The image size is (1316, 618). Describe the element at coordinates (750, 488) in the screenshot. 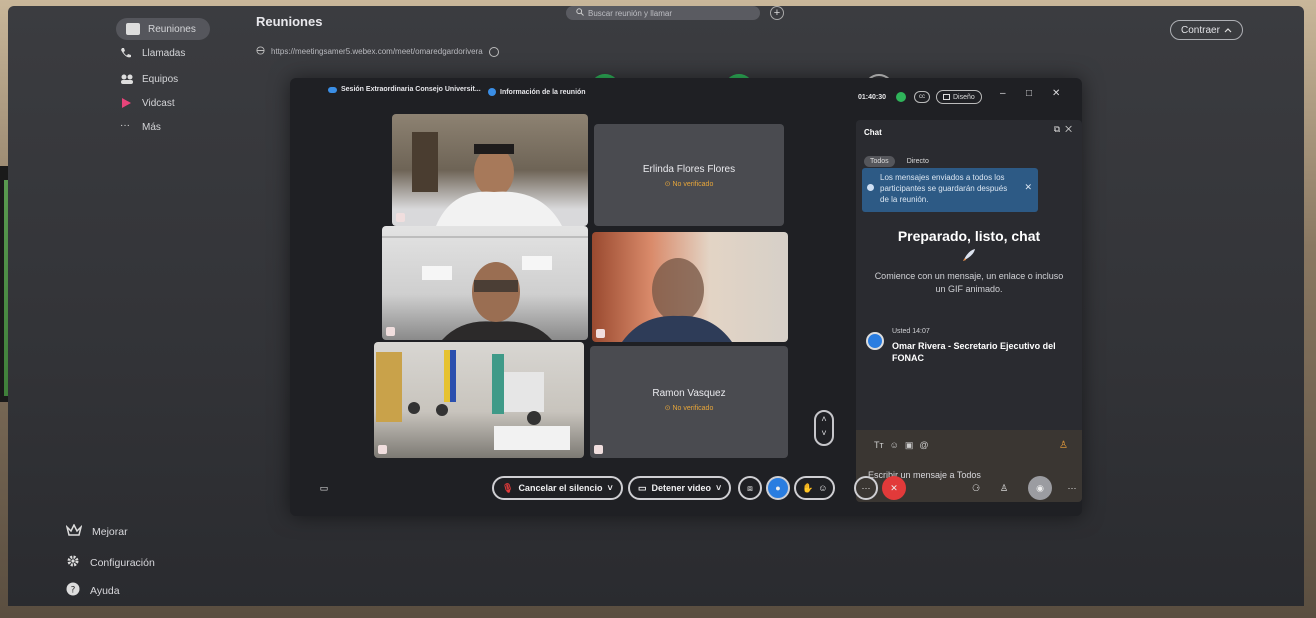

I see `share-button: ⧈` at that location.